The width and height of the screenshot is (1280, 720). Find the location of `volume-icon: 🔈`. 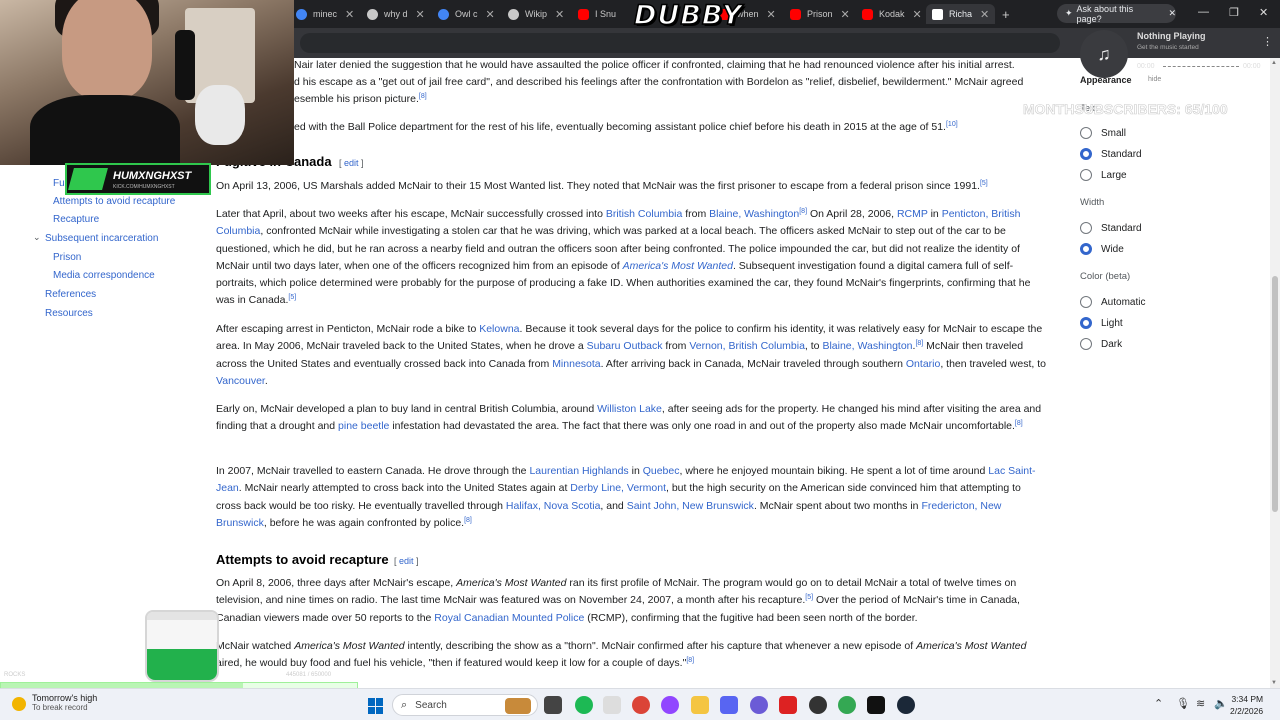

volume-icon: 🔈 is located at coordinates (1221, 703).